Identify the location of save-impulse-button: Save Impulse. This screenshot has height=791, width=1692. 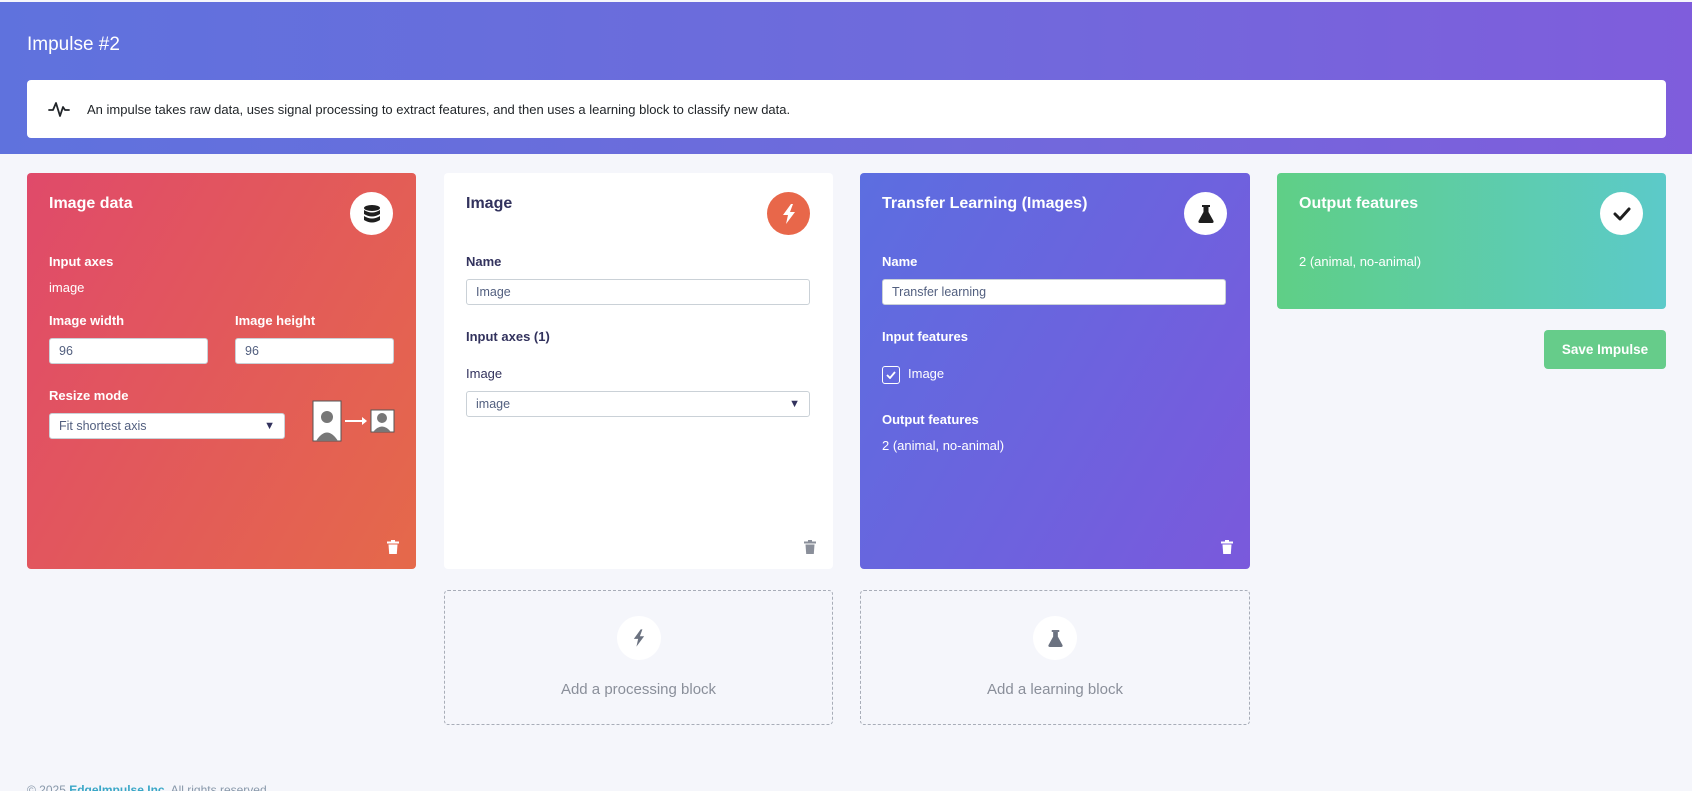
(1605, 349).